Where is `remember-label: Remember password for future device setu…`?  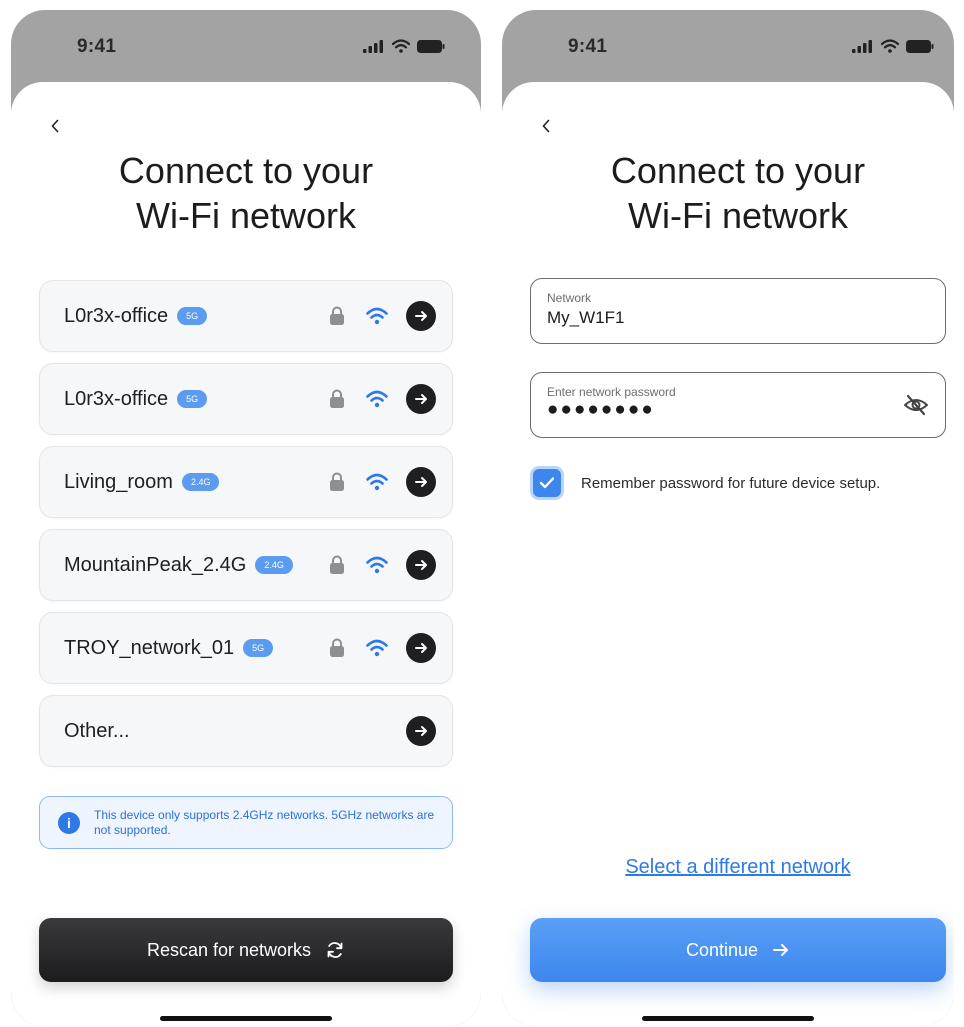
remember-label: Remember password for future device setu… is located at coordinates (731, 483).